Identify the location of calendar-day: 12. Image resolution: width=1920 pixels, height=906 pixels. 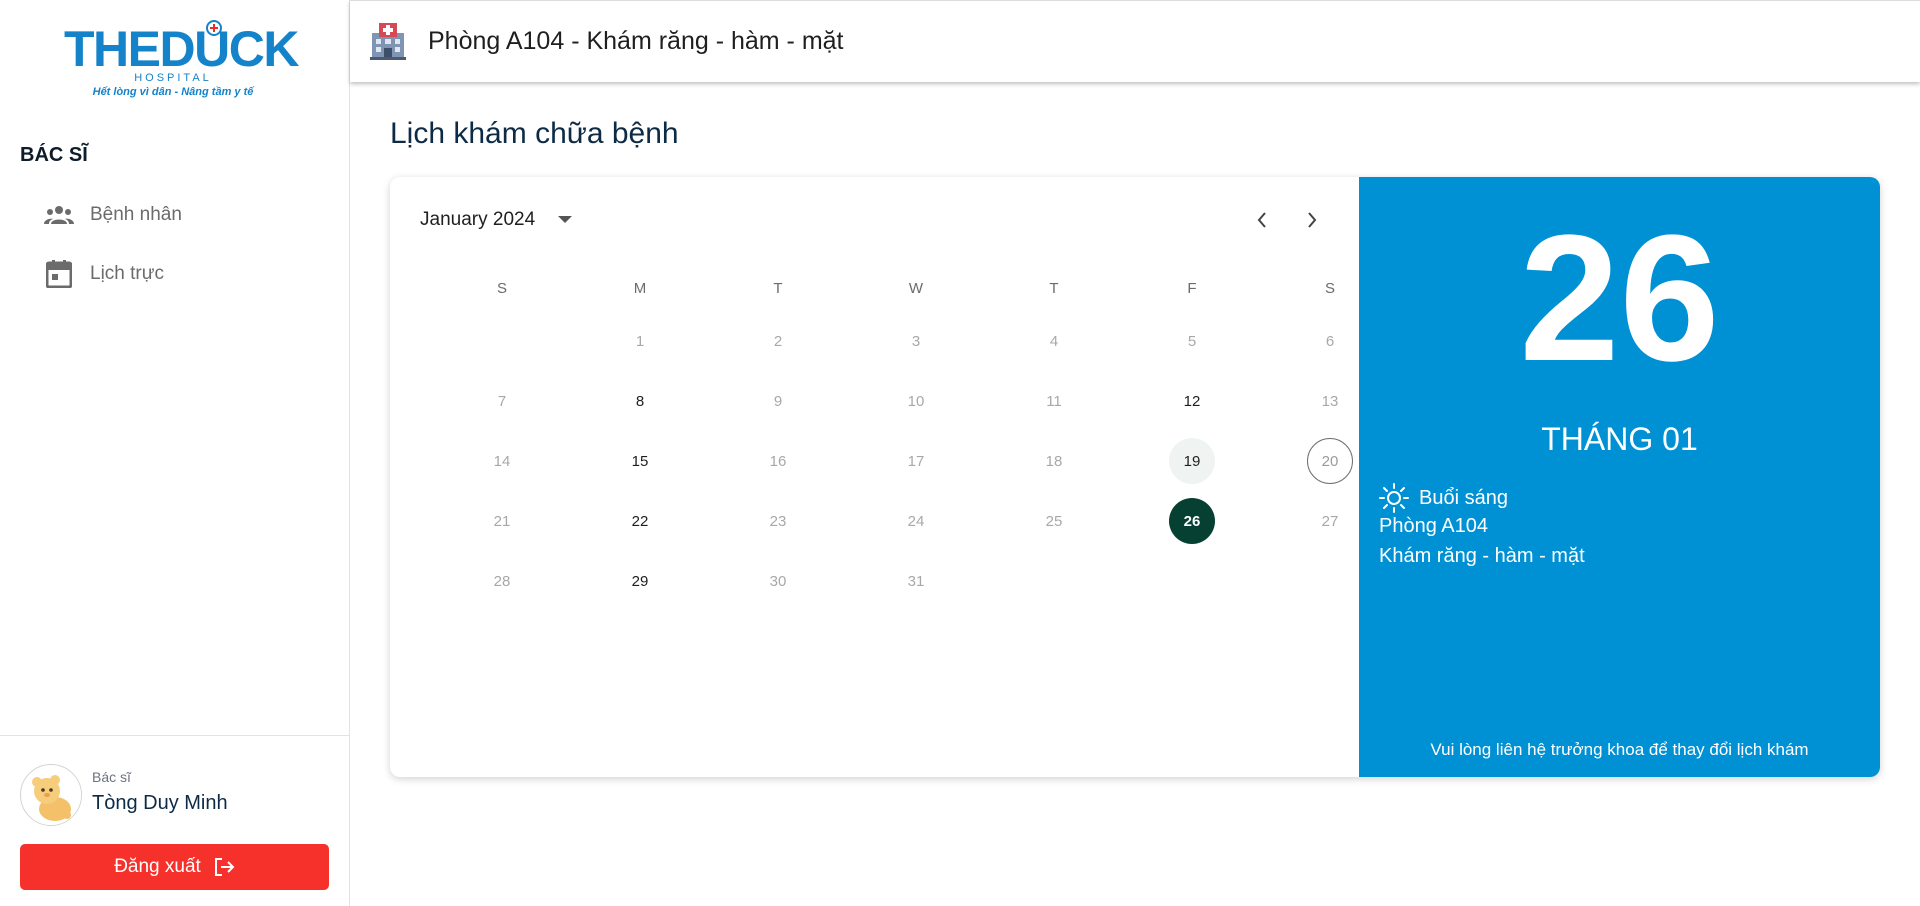
(1192, 401).